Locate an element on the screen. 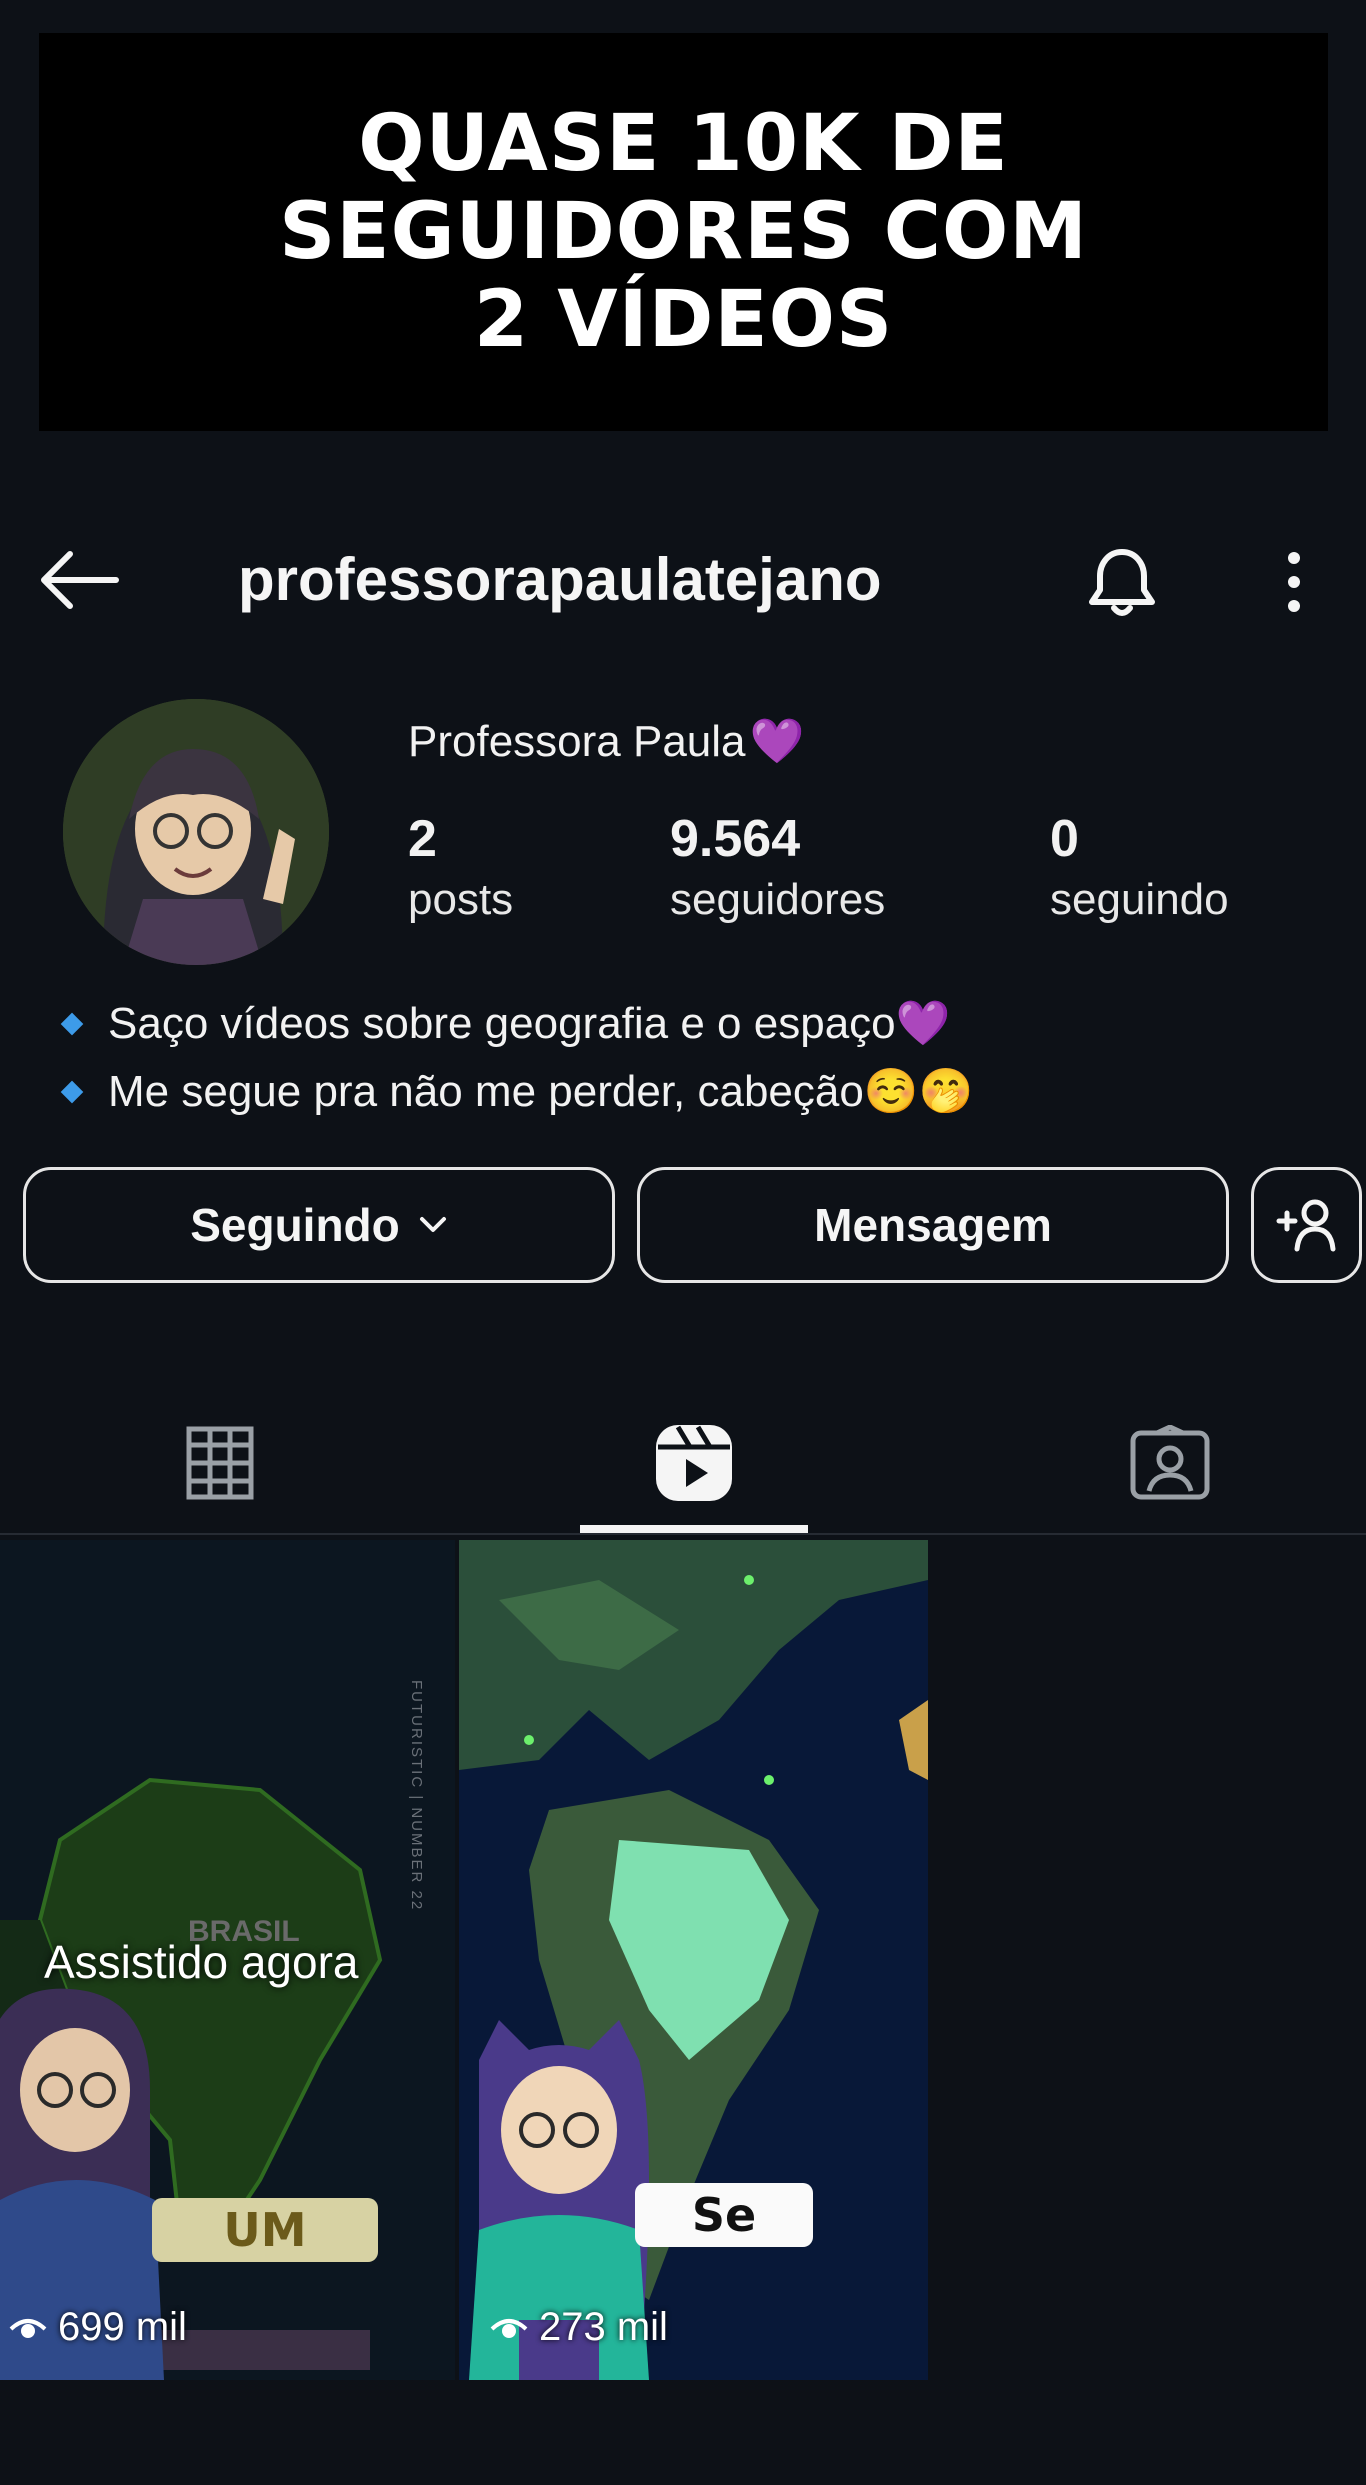 The width and height of the screenshot is (1366, 2485). grid-icon is located at coordinates (220, 1462).